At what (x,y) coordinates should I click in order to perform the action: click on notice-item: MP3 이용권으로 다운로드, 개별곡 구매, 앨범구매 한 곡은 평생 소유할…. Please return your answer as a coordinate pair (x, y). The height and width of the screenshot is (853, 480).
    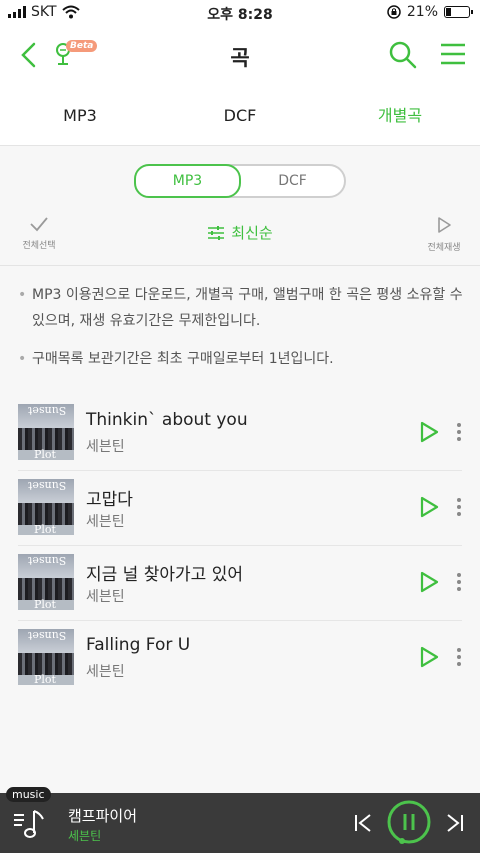
    Looking at the image, I should click on (242, 308).